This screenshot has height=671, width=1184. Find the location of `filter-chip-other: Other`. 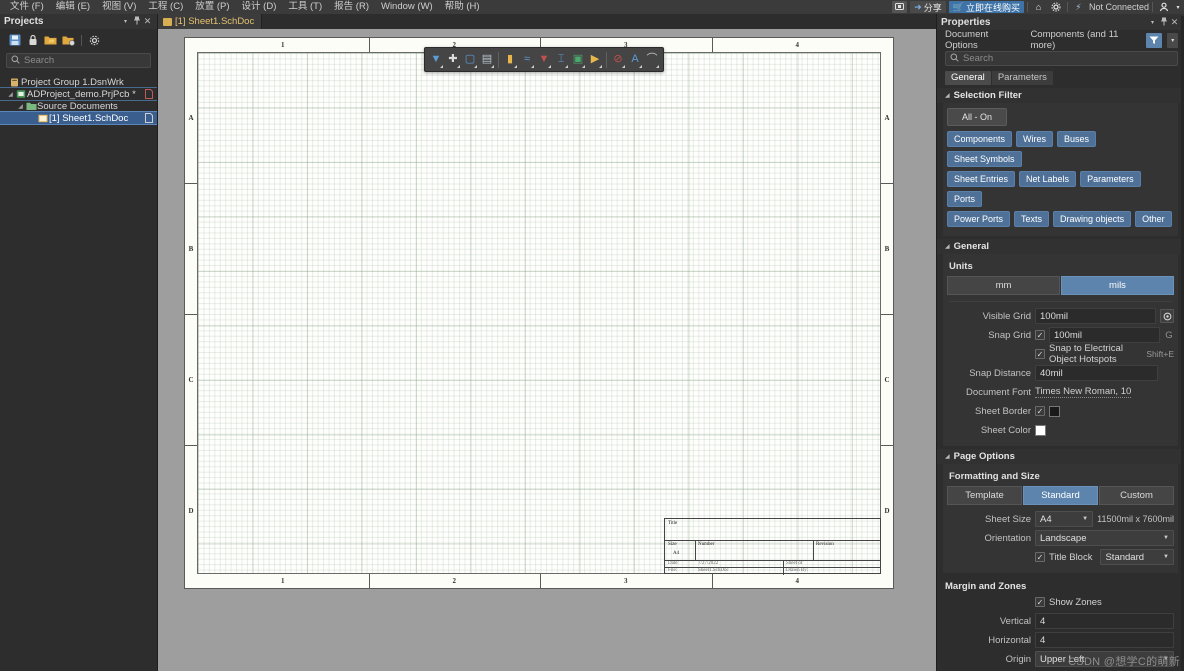

filter-chip-other: Other is located at coordinates (1153, 219).